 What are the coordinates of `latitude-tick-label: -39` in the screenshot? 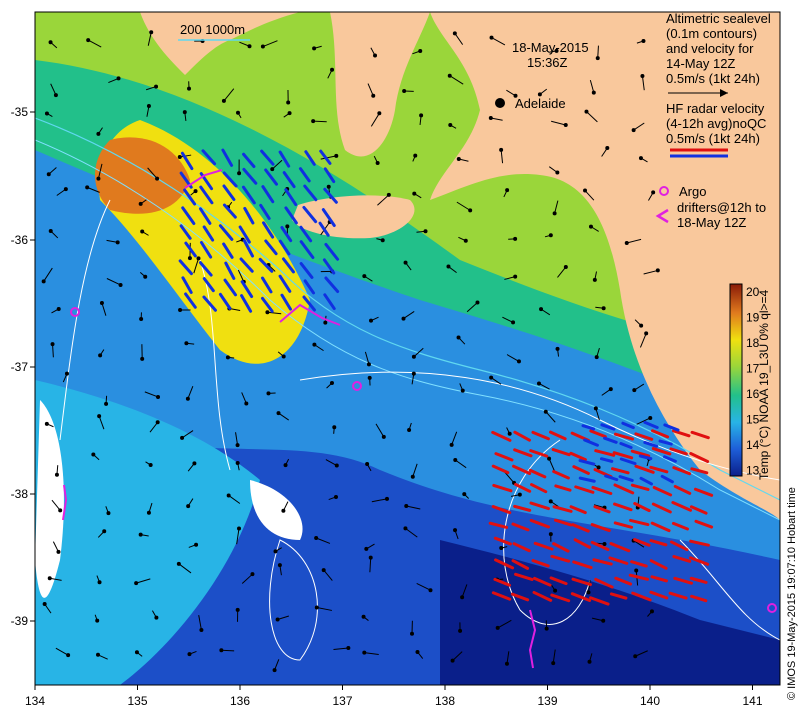 It's located at (20, 621).